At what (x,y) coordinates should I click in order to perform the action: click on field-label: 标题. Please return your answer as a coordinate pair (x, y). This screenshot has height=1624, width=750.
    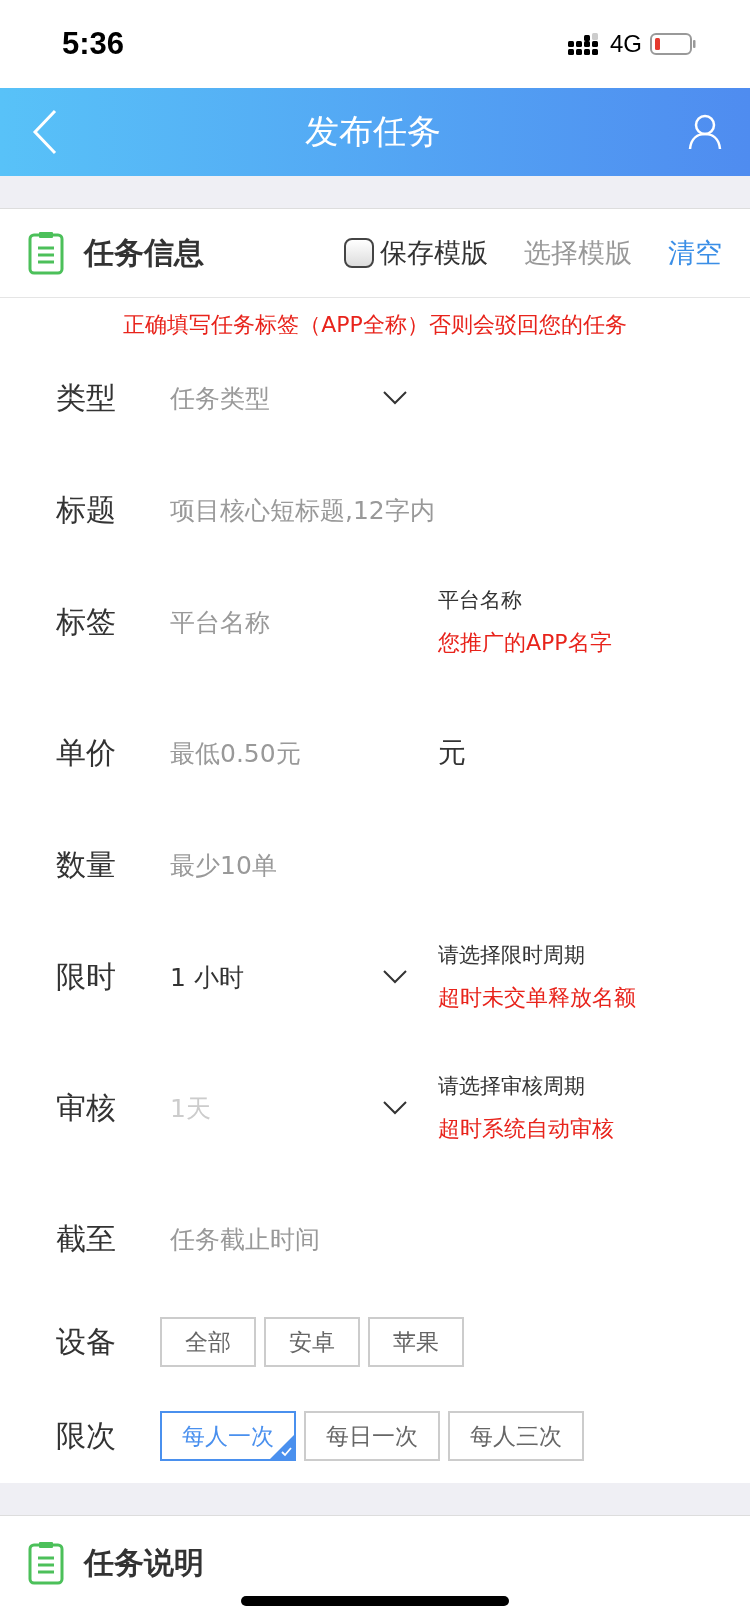
    Looking at the image, I should click on (86, 509).